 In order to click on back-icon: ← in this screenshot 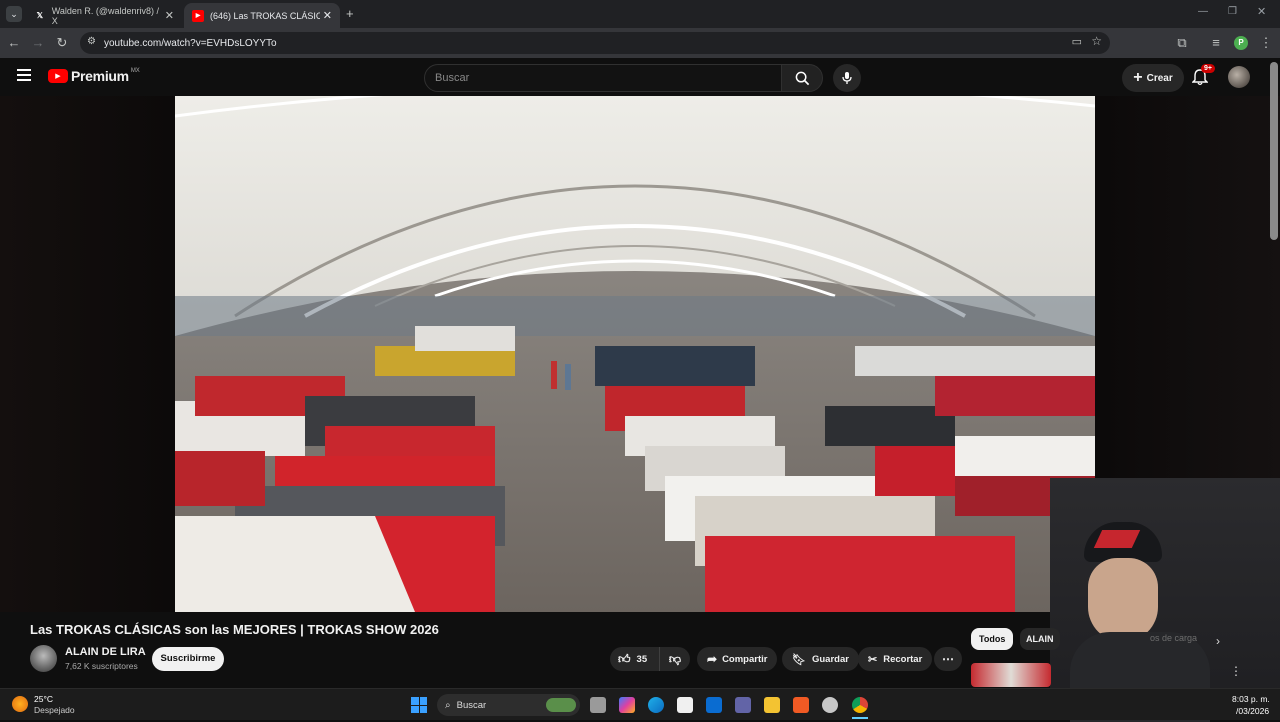, I will do `click(14, 43)`.